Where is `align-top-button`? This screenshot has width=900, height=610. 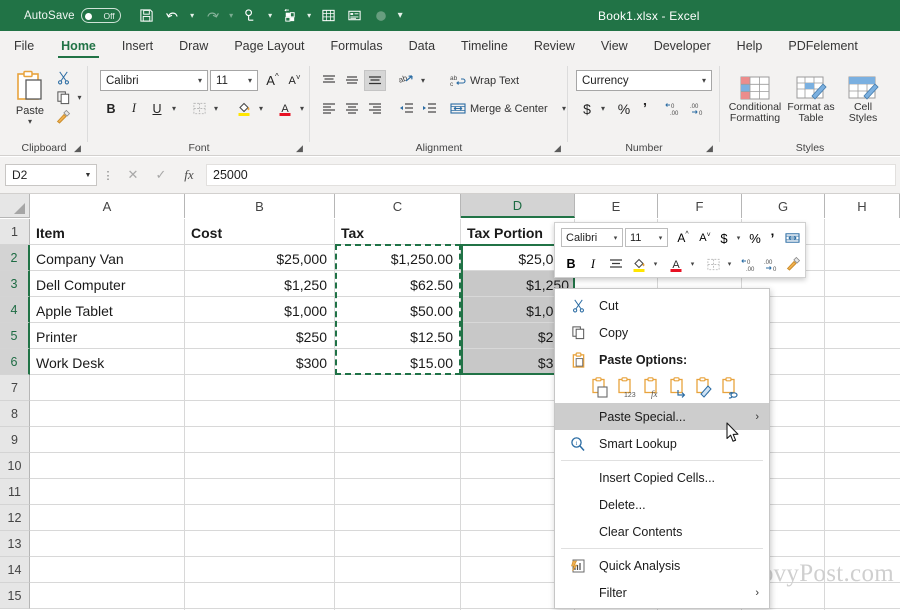 align-top-button is located at coordinates (329, 80).